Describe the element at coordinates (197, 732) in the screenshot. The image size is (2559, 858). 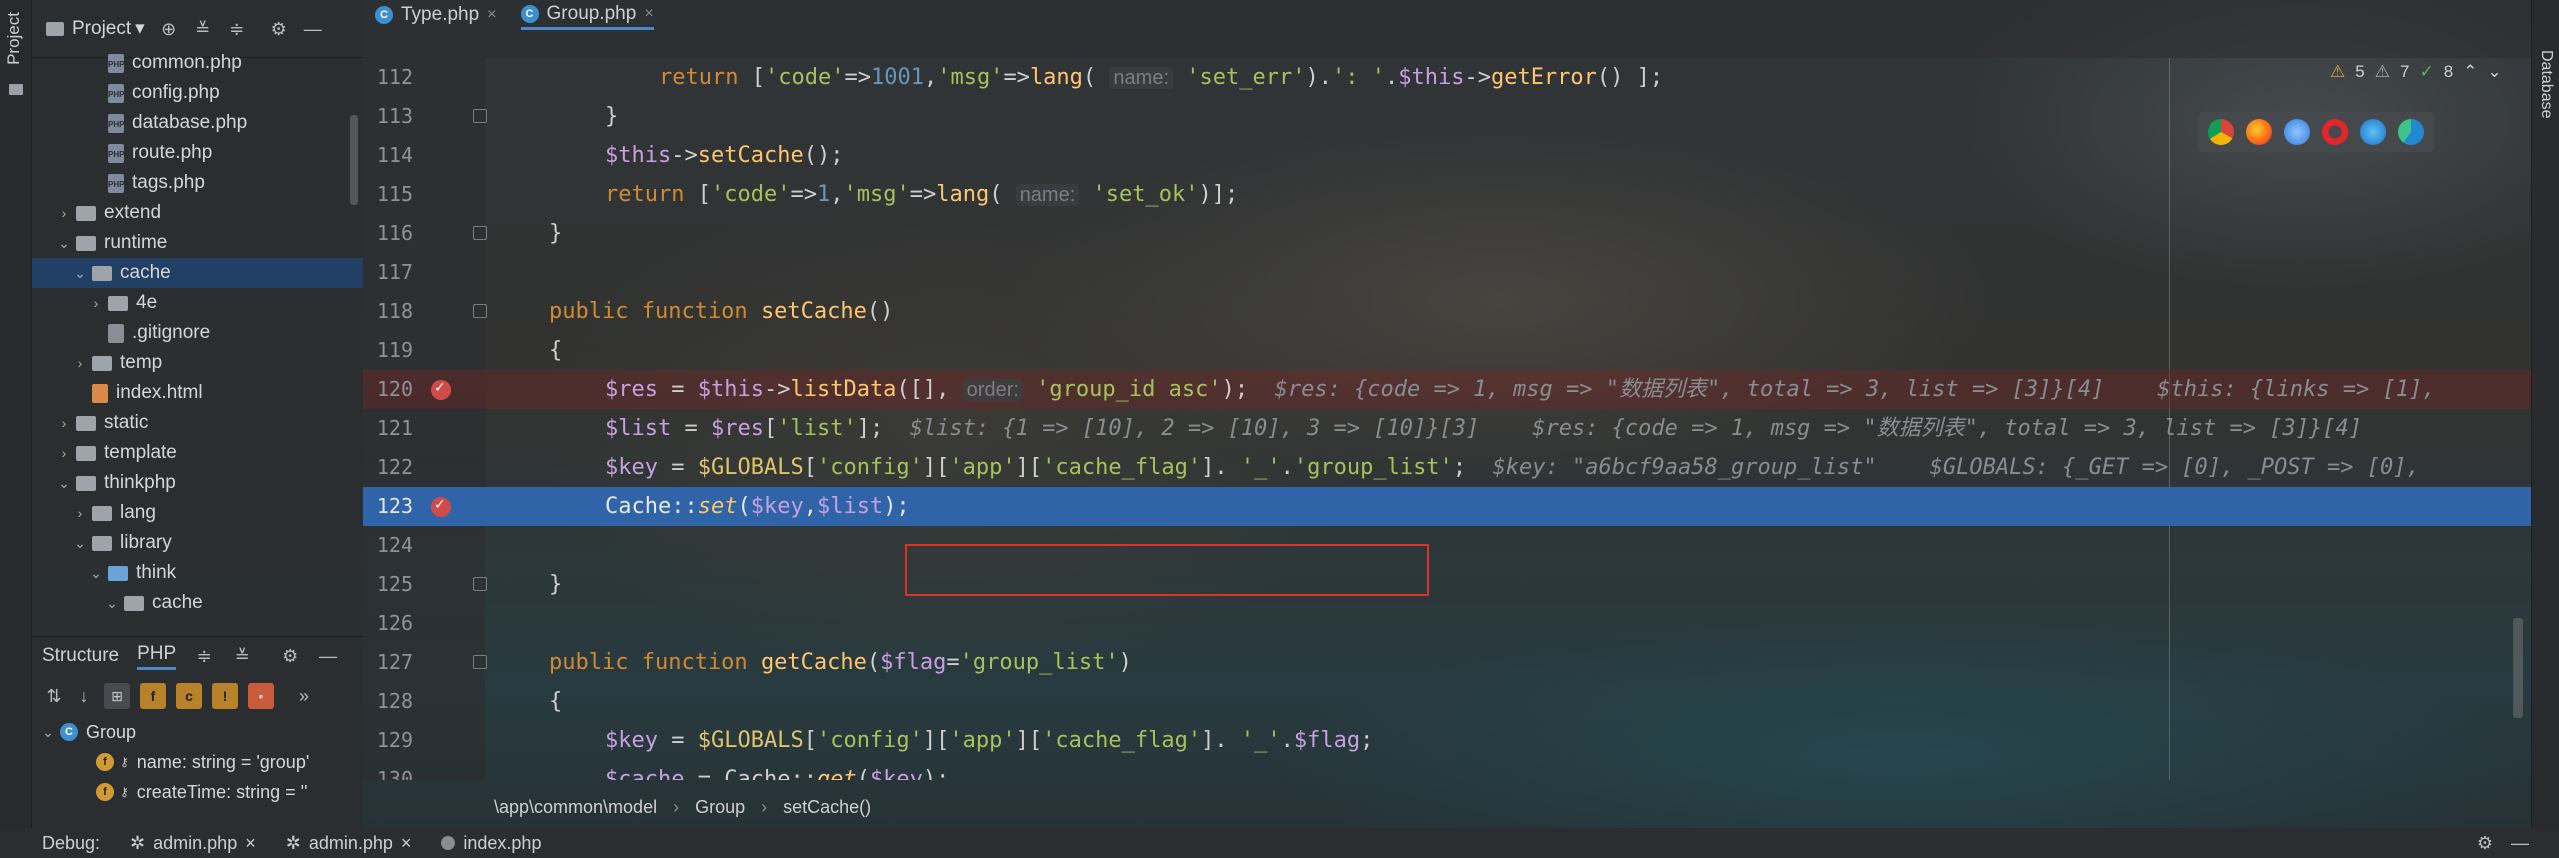
I see `structure-class-row: ⌄ C Group` at that location.